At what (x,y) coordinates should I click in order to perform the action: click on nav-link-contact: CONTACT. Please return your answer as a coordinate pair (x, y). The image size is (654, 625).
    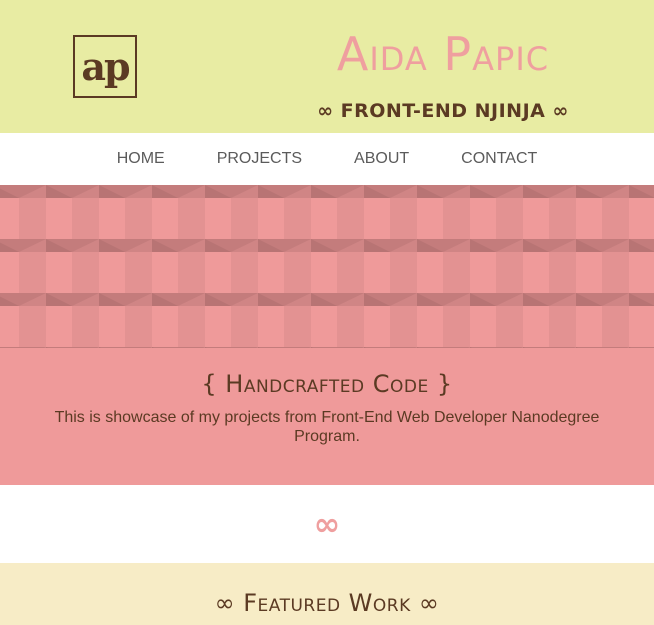
    Looking at the image, I should click on (499, 159).